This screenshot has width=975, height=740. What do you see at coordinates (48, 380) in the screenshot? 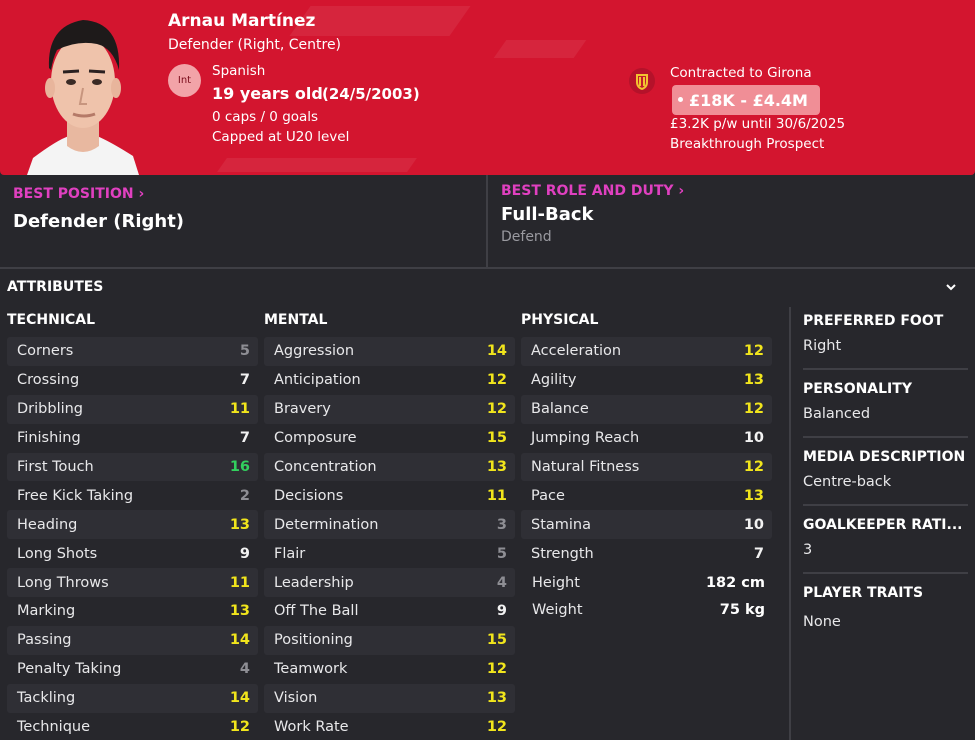
I see `attribute-name: Crossing` at bounding box center [48, 380].